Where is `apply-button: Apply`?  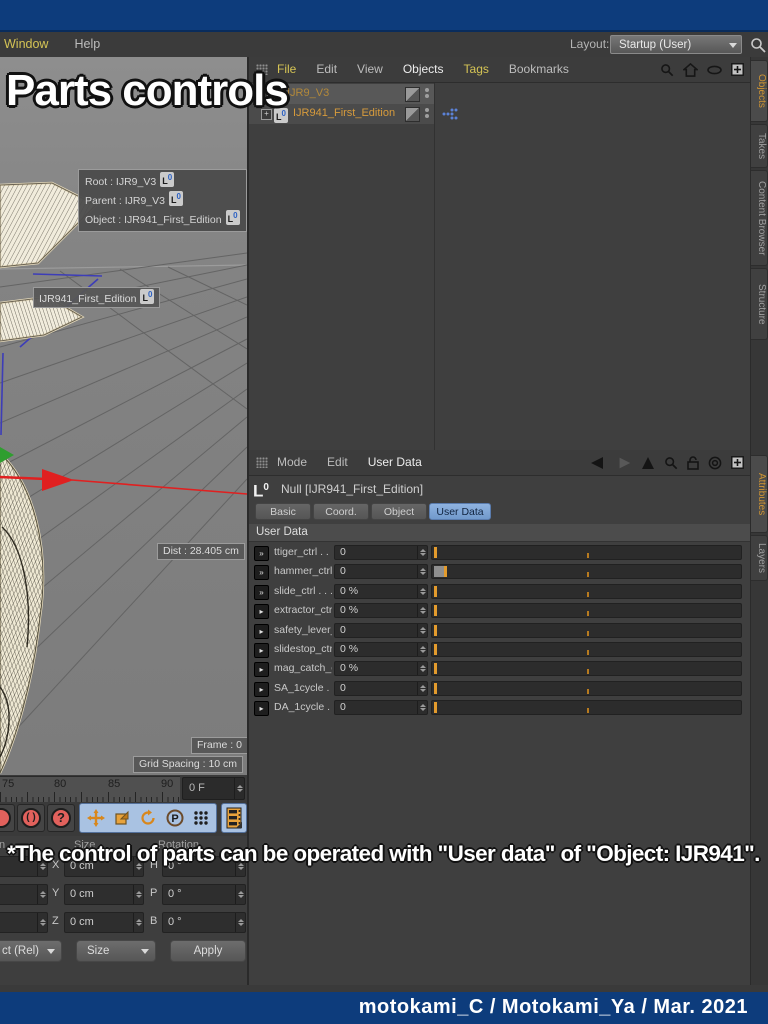 apply-button: Apply is located at coordinates (208, 951).